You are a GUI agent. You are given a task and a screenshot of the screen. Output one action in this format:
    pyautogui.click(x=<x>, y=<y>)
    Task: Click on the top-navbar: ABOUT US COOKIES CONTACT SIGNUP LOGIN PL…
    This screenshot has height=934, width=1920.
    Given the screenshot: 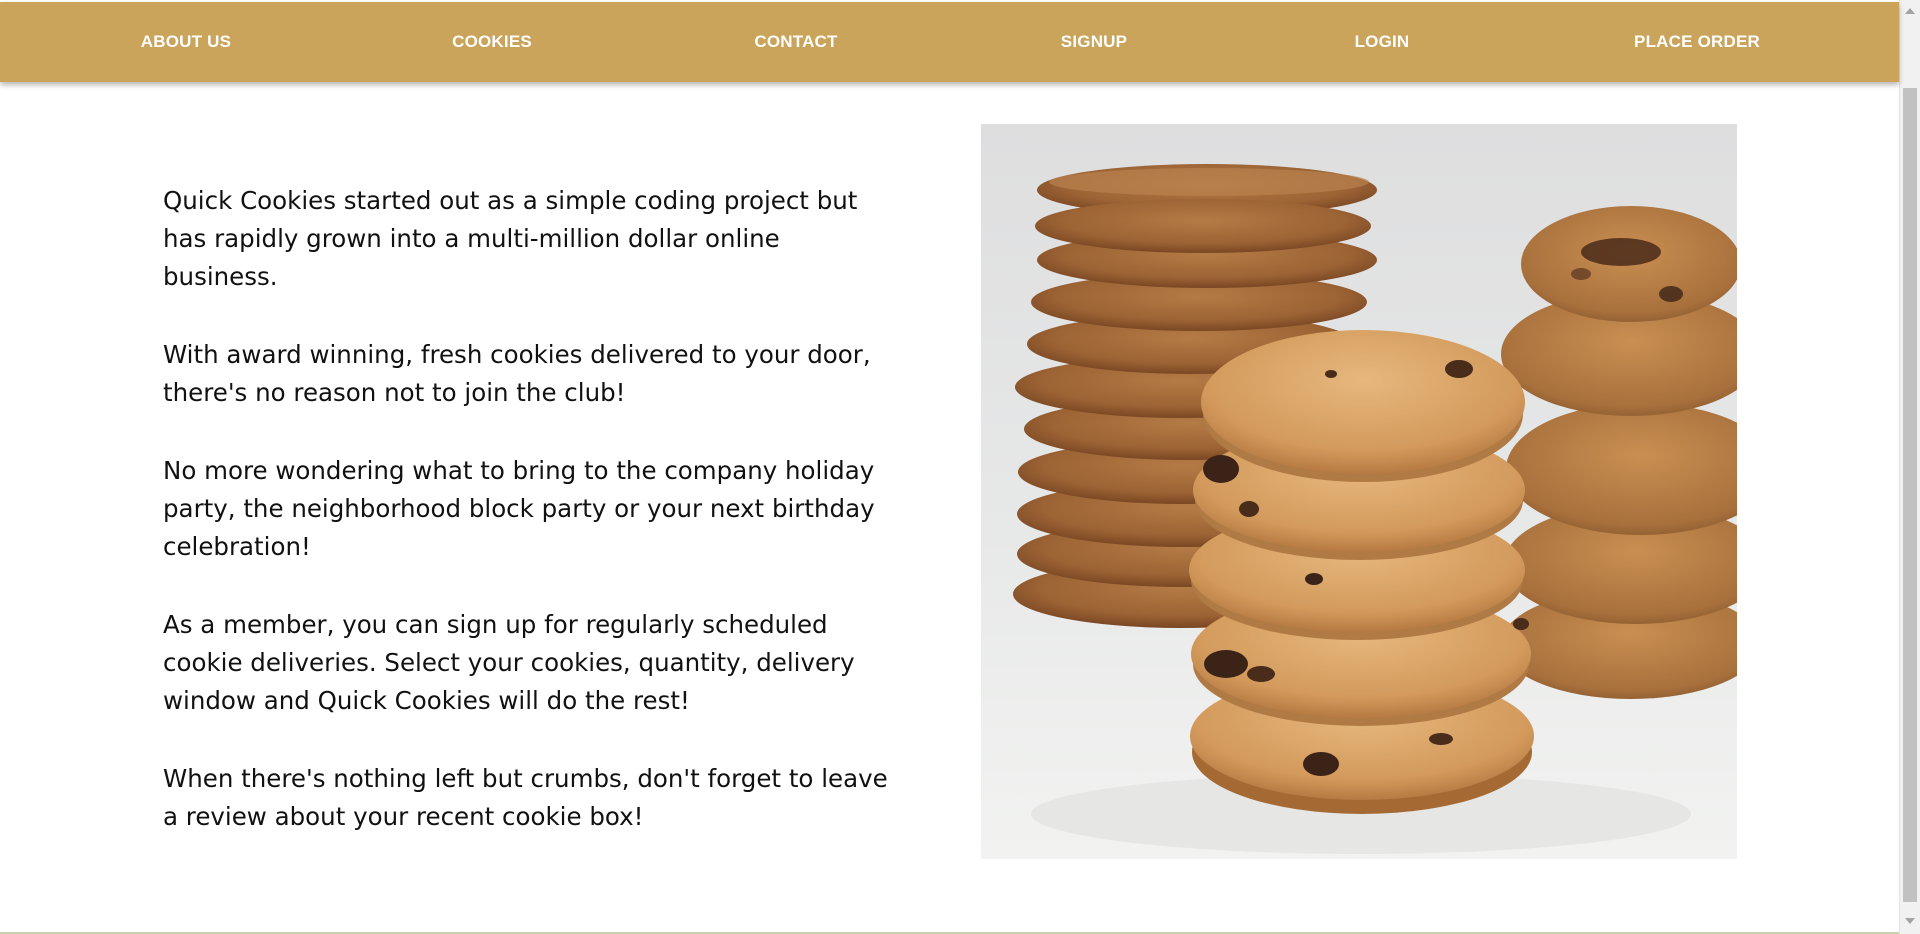 What is the action you would take?
    pyautogui.click(x=949, y=42)
    